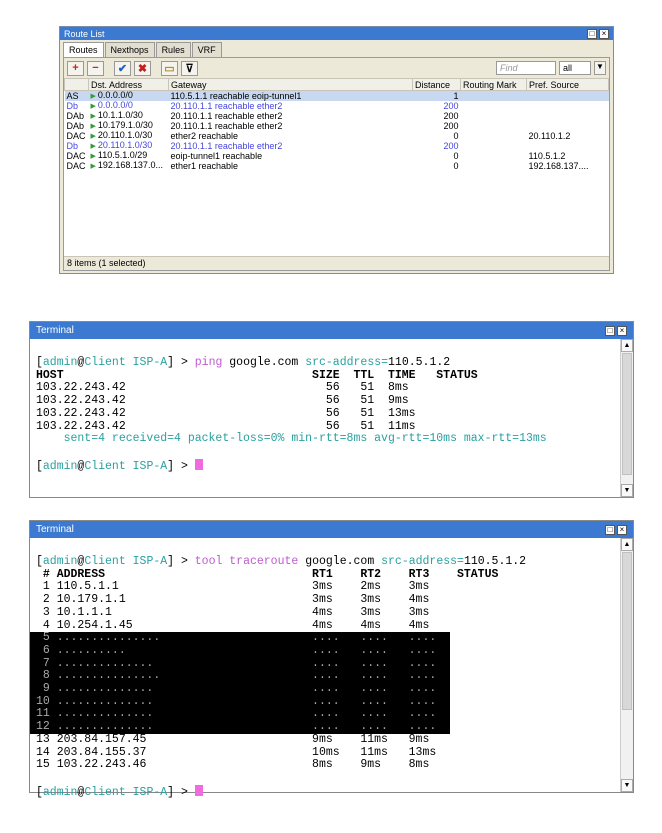  I want to click on hop-line: 14 203.84.155.37 10ms 11ms 13ms, so click(236, 752).